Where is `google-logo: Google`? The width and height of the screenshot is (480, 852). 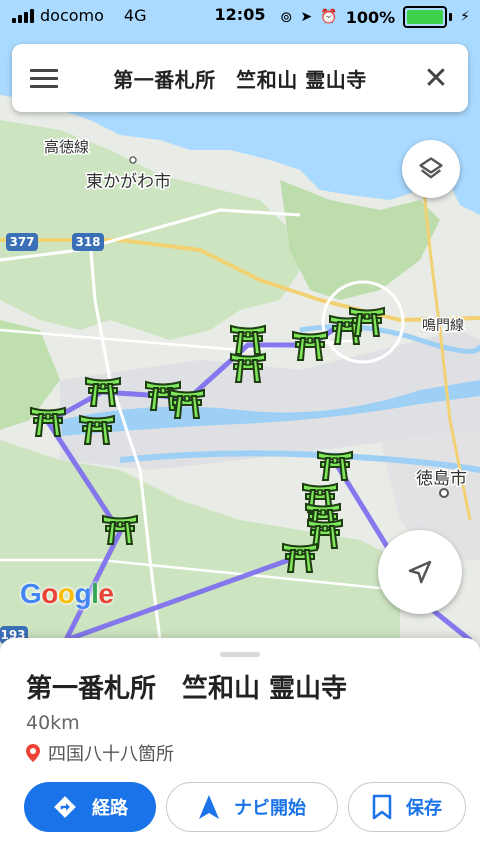 google-logo: Google is located at coordinates (67, 593).